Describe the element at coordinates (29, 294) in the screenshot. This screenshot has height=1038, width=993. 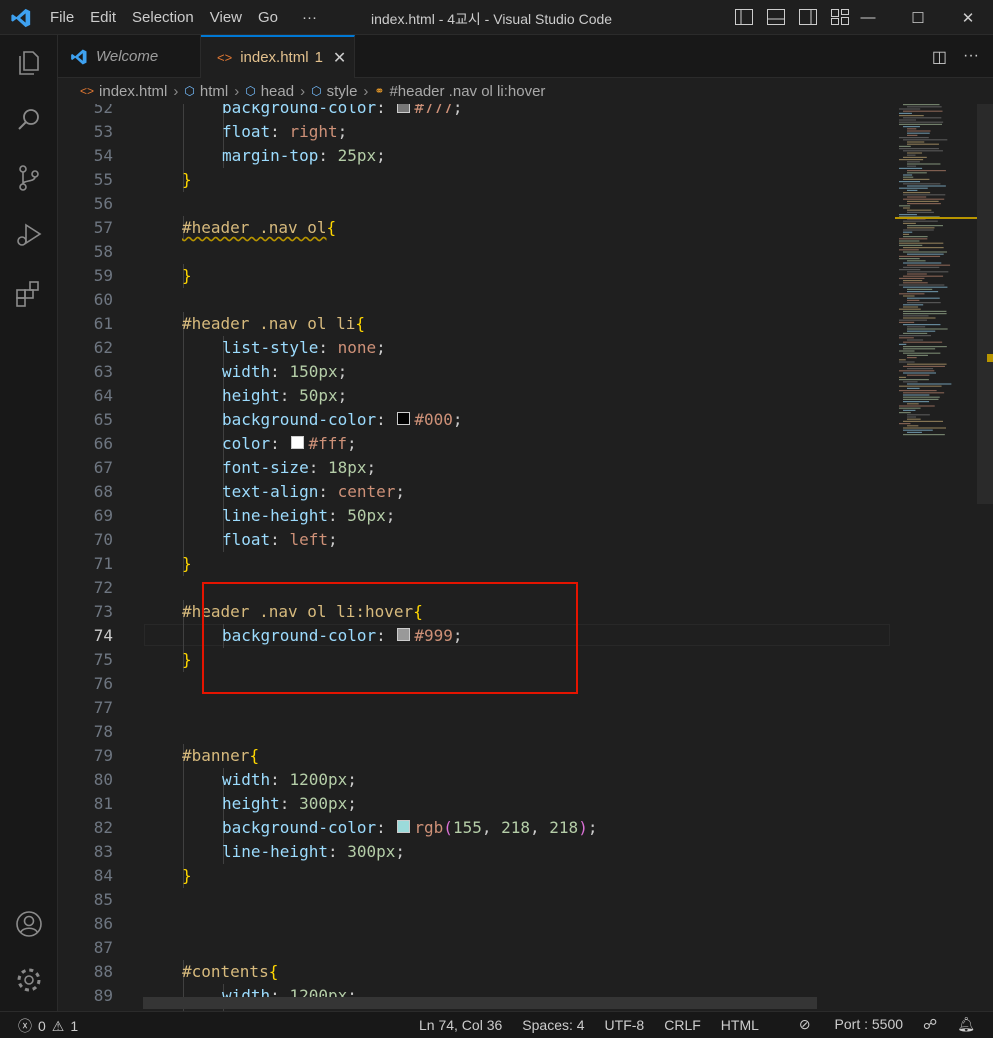
I see `extensions-icon` at that location.